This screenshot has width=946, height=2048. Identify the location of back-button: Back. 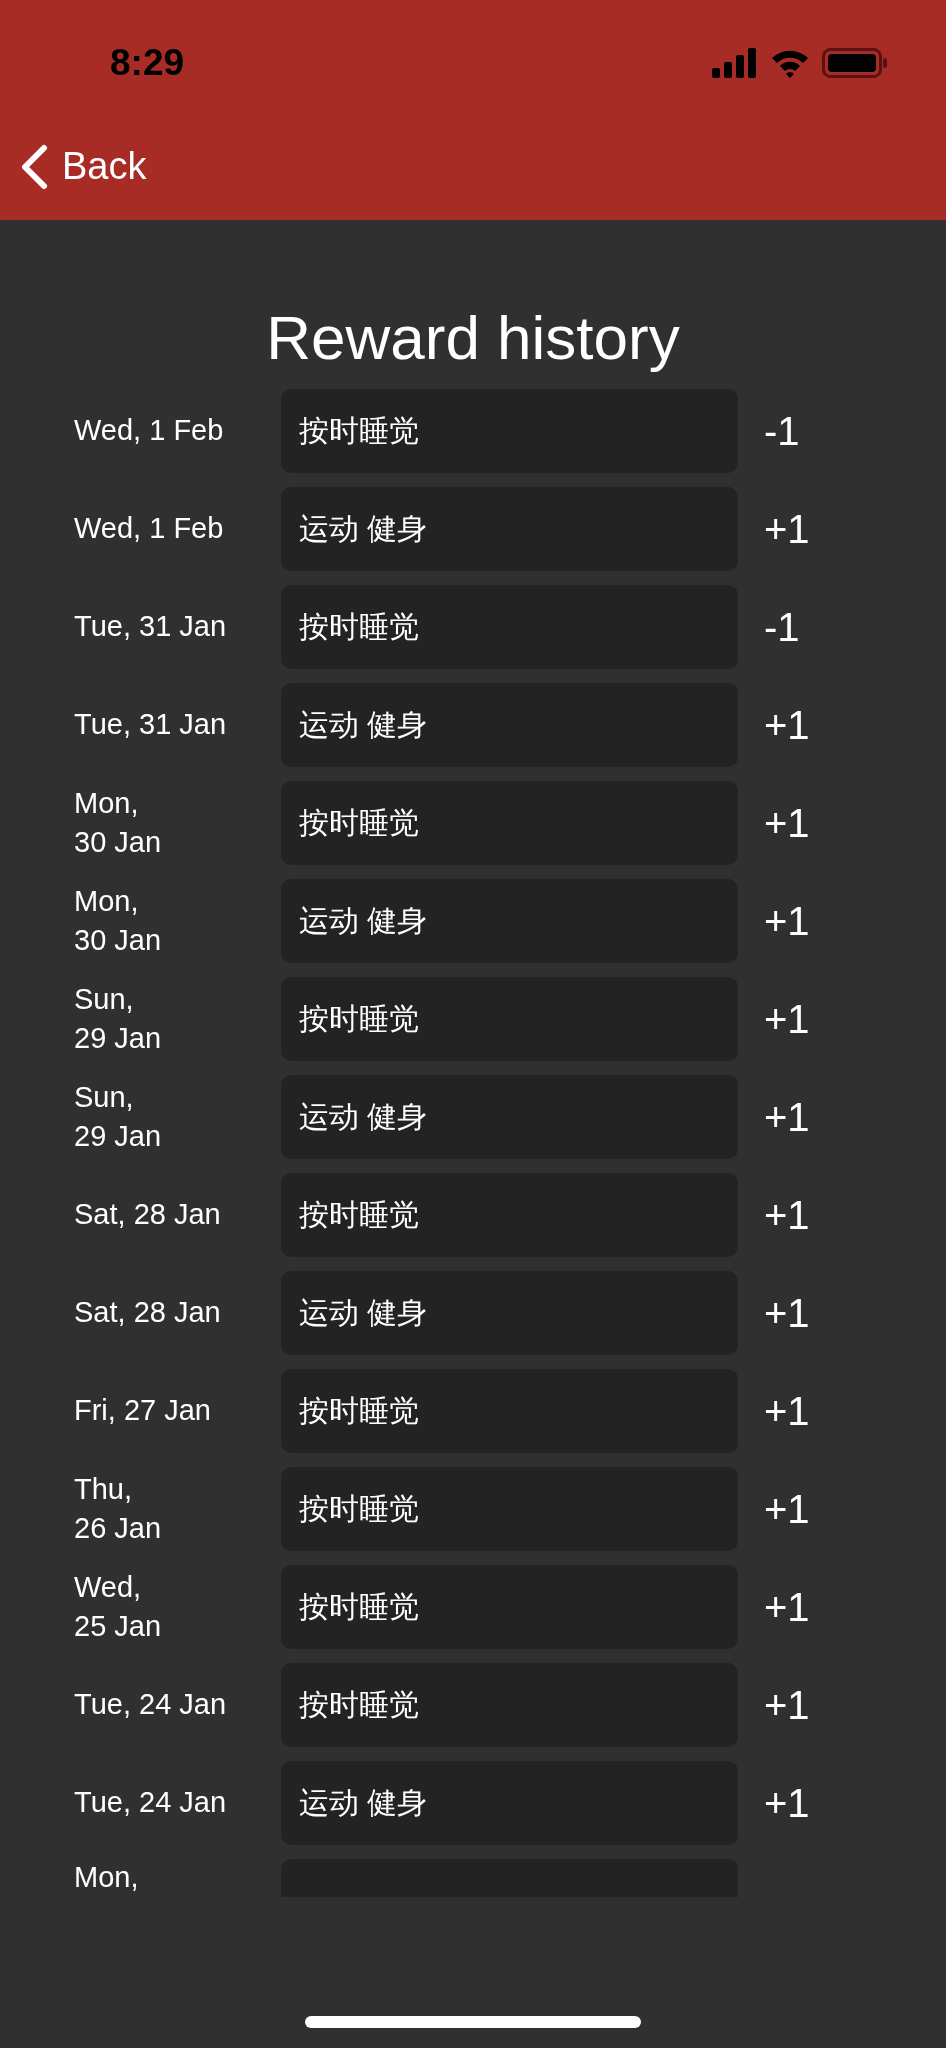
(83, 166).